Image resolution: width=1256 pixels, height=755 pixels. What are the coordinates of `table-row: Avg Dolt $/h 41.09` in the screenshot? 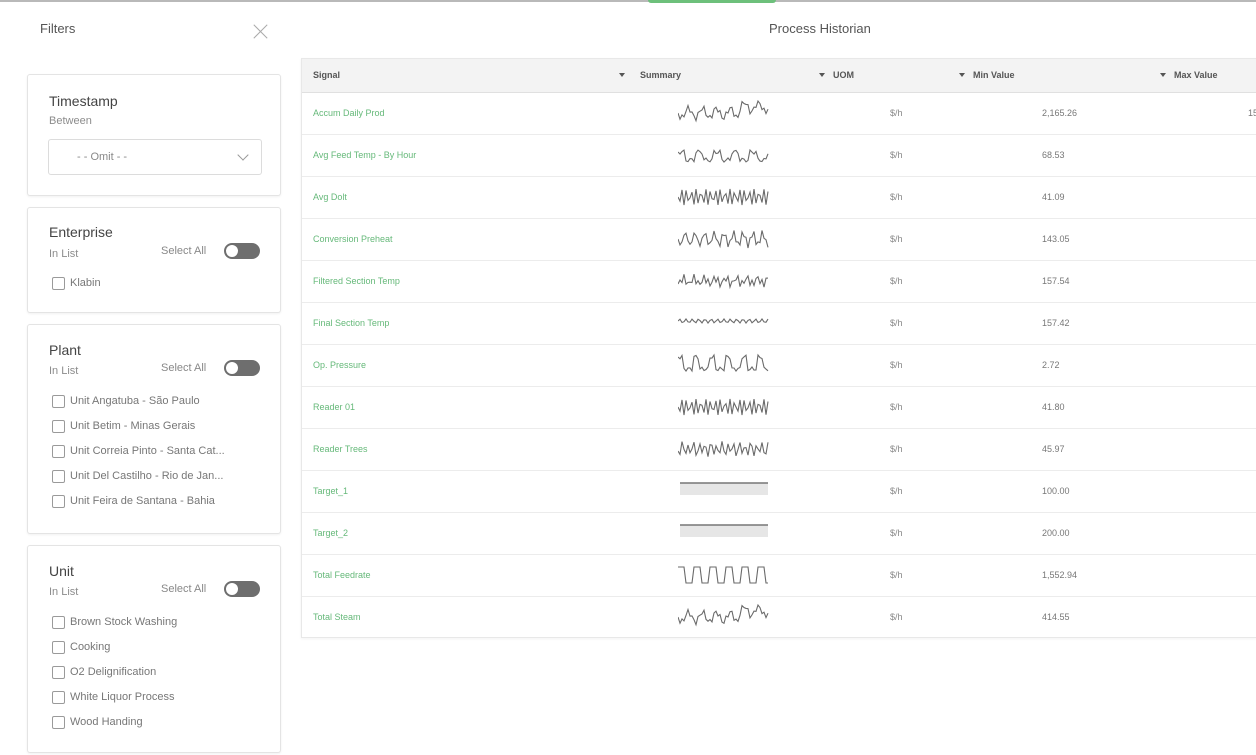 It's located at (779, 198).